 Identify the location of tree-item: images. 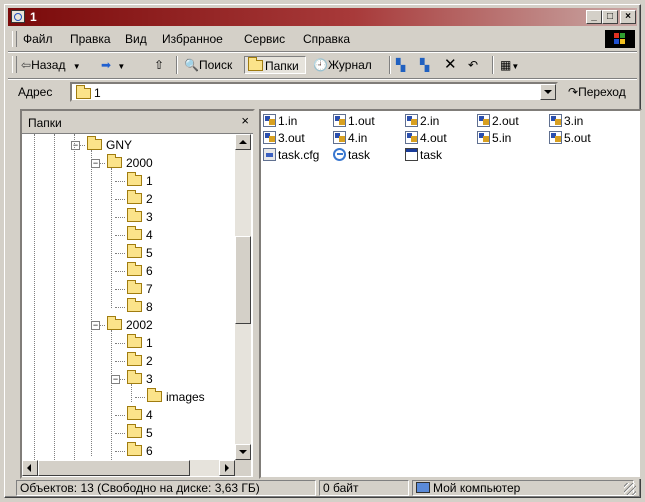
(176, 397).